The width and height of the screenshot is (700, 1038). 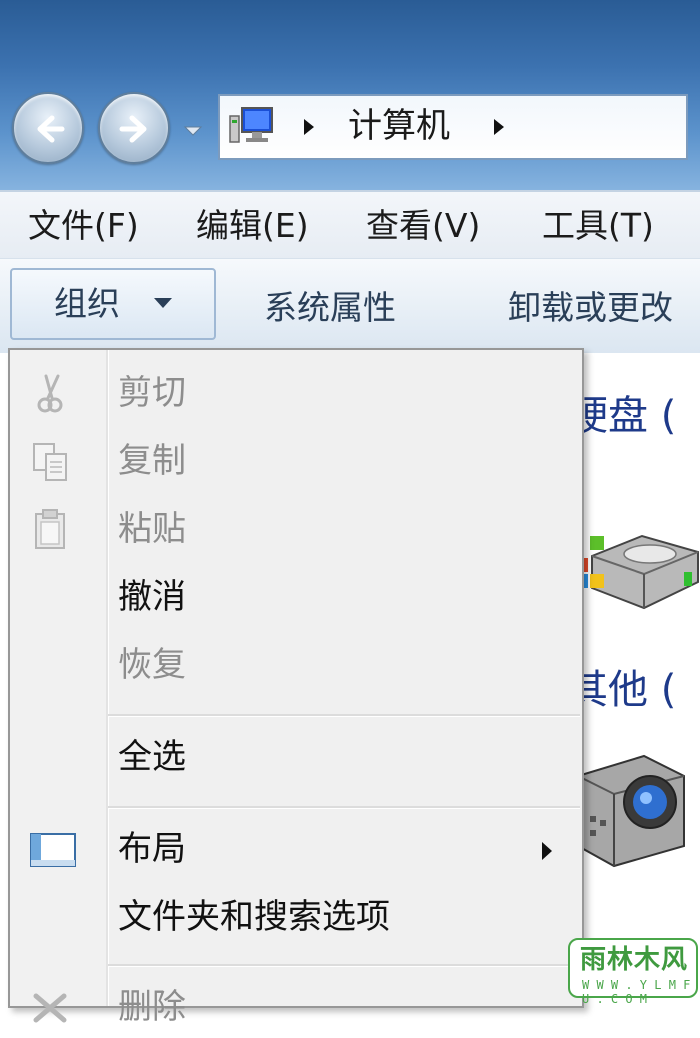 What do you see at coordinates (51, 129) in the screenshot?
I see `back-arrow-icon` at bounding box center [51, 129].